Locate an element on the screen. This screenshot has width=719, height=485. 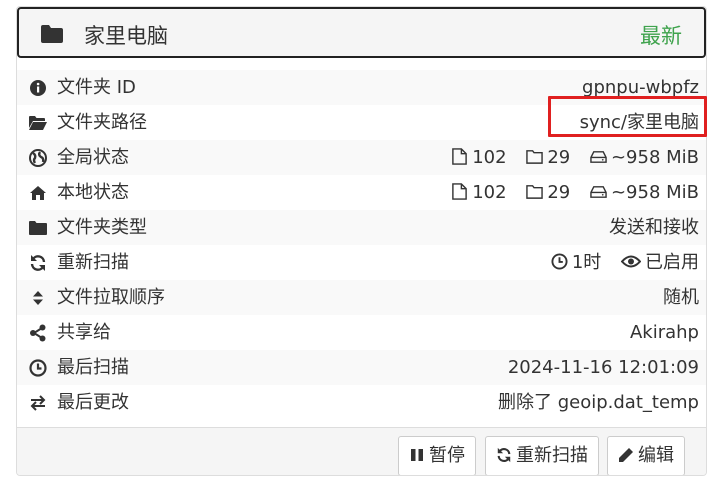
last-scan-value: 2024-11-16 12:01:09 is located at coordinates (603, 367).